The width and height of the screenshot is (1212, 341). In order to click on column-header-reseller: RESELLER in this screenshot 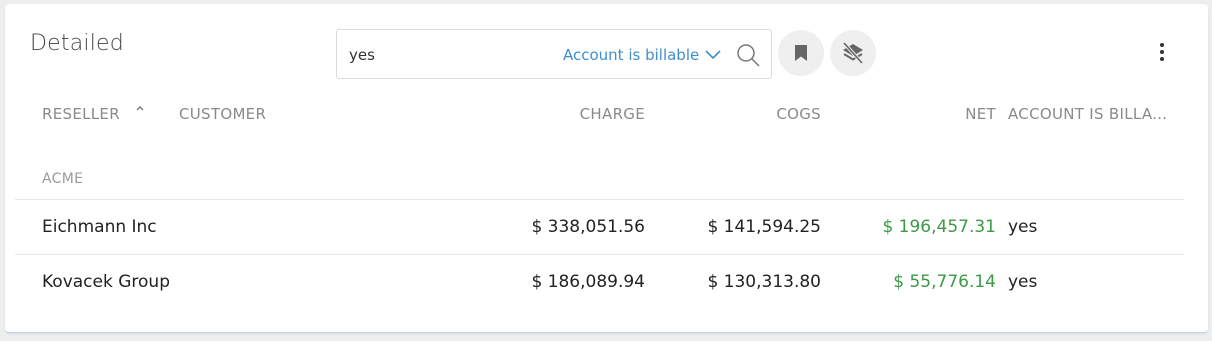, I will do `click(81, 114)`.